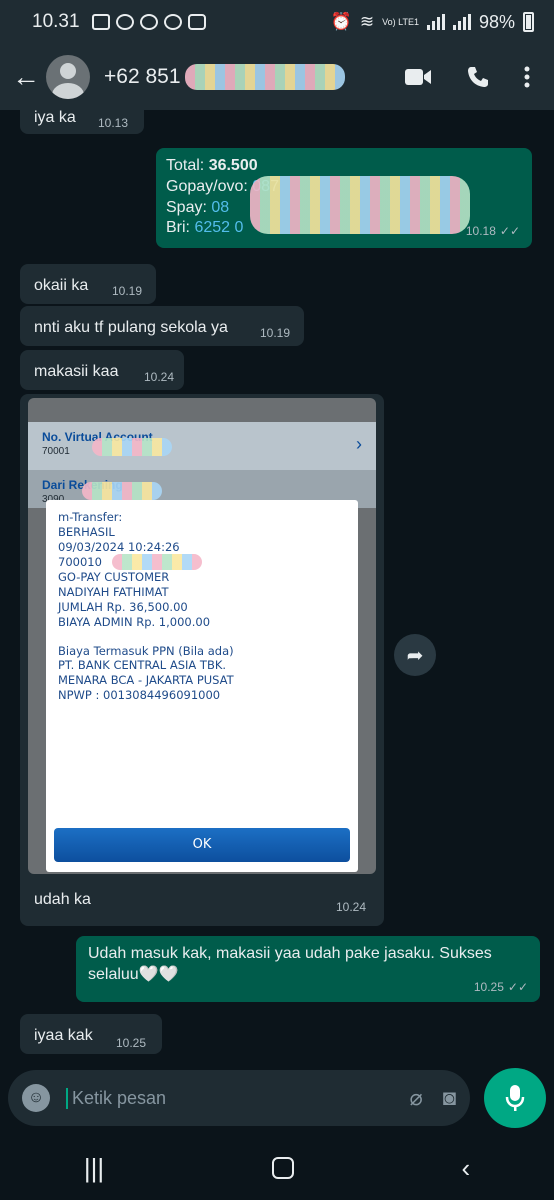 The image size is (554, 1200). What do you see at coordinates (62, 899) in the screenshot?
I see `message-text: udah ka` at bounding box center [62, 899].